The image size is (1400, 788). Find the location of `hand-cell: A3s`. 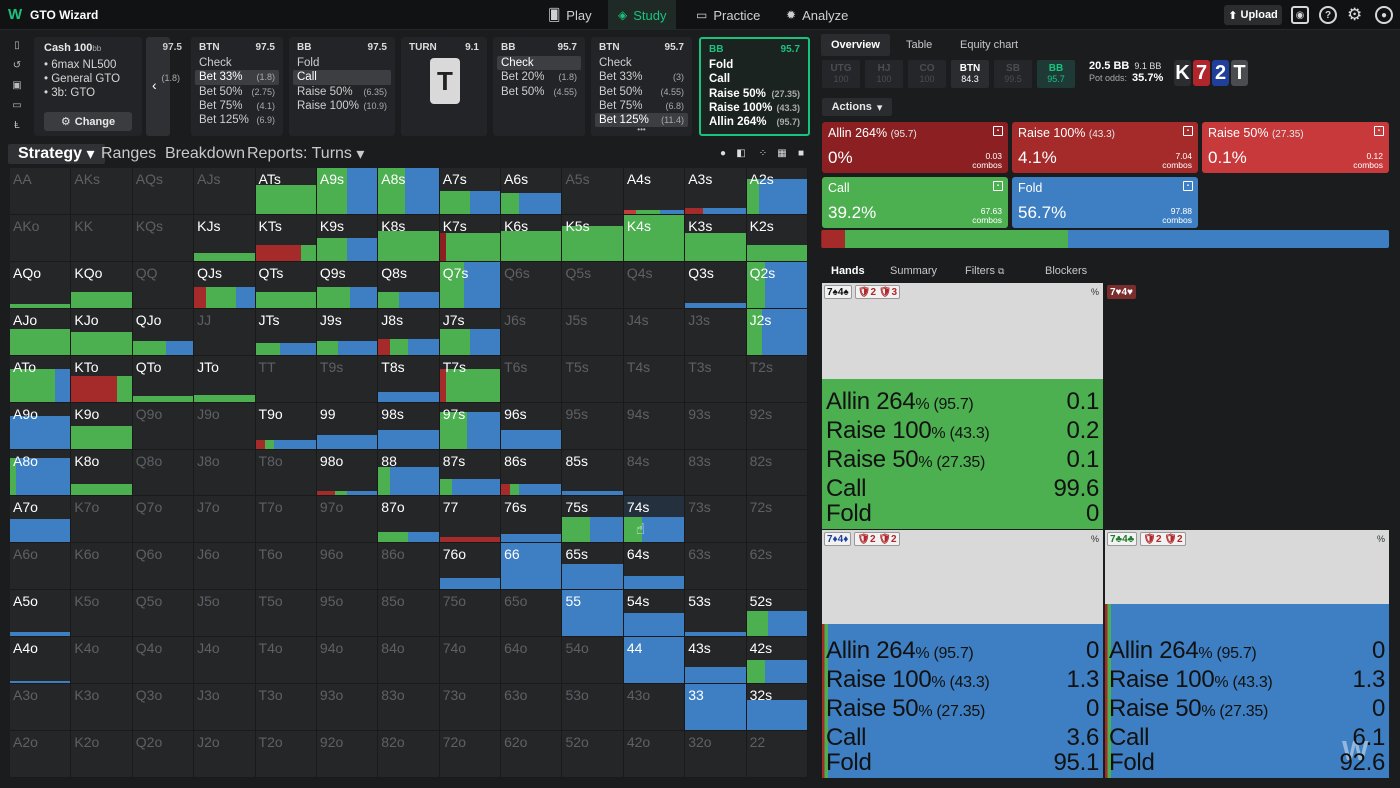

hand-cell: A3s is located at coordinates (716, 191).